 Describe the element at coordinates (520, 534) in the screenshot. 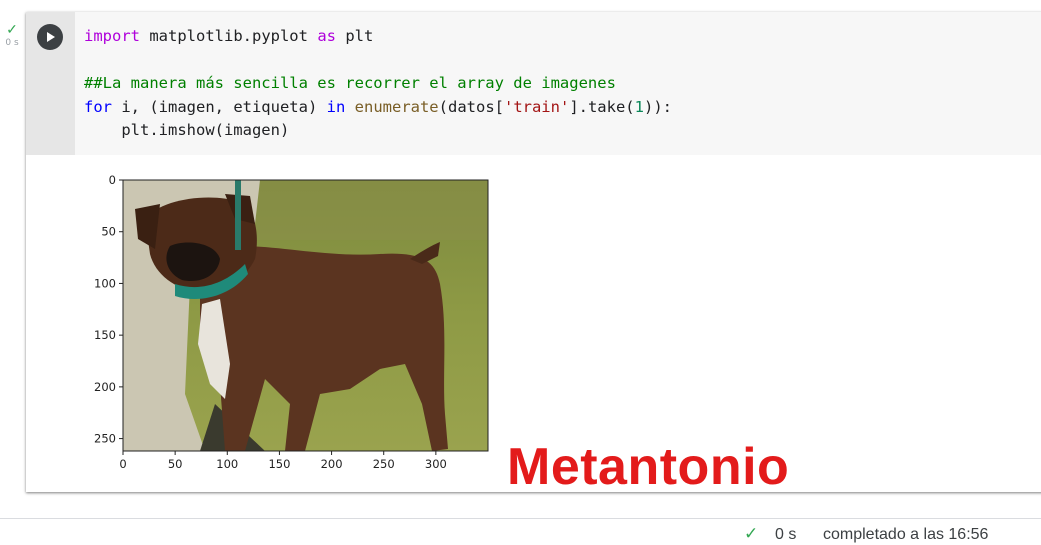

I see `status-bar: ✓ 0 s completado a las 16:56` at that location.